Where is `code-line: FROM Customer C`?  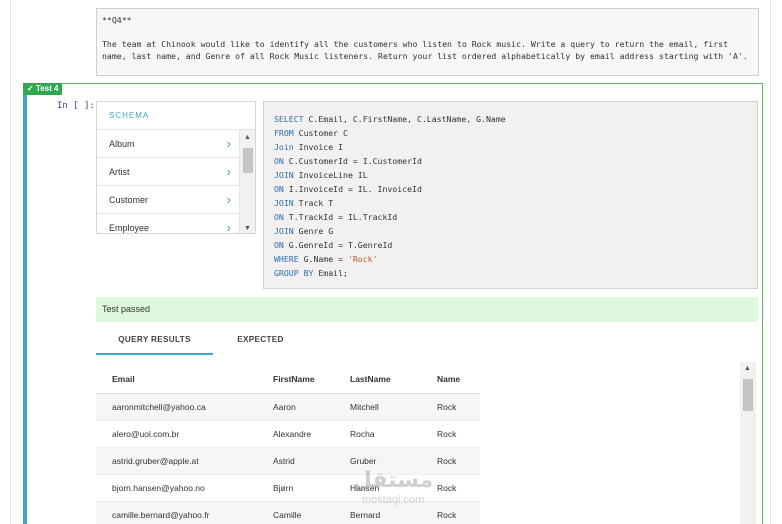
code-line: FROM Customer C is located at coordinates (510, 133).